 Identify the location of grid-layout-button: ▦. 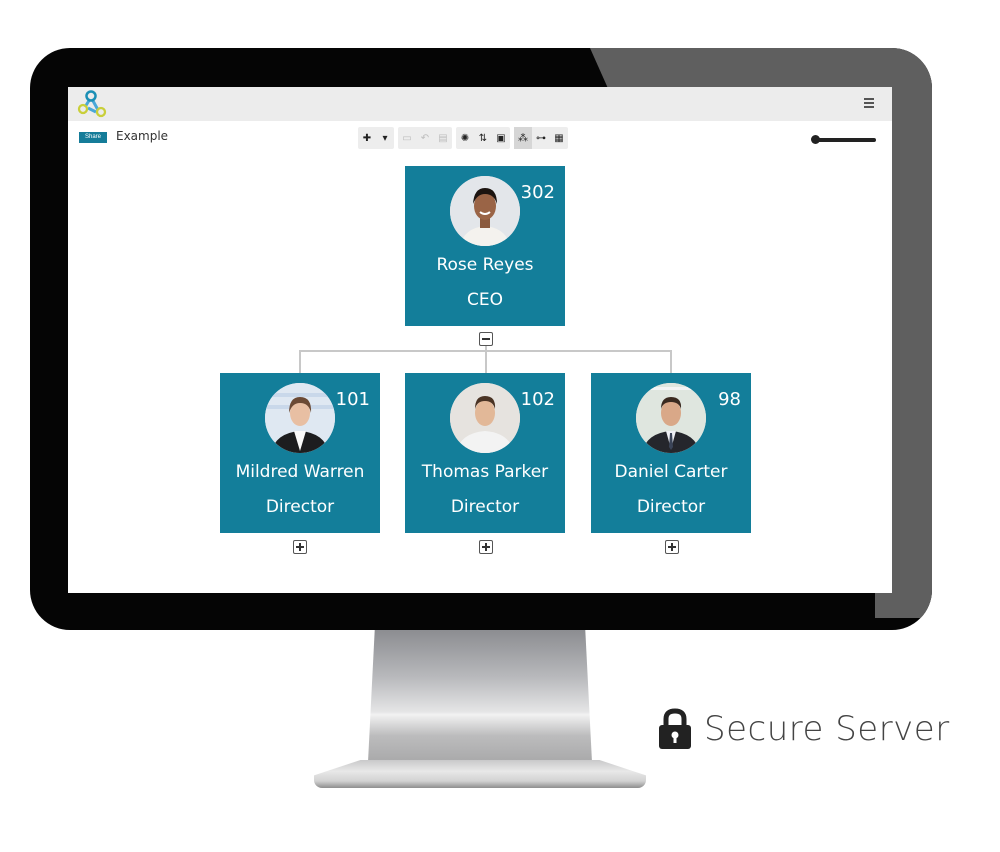
(559, 138).